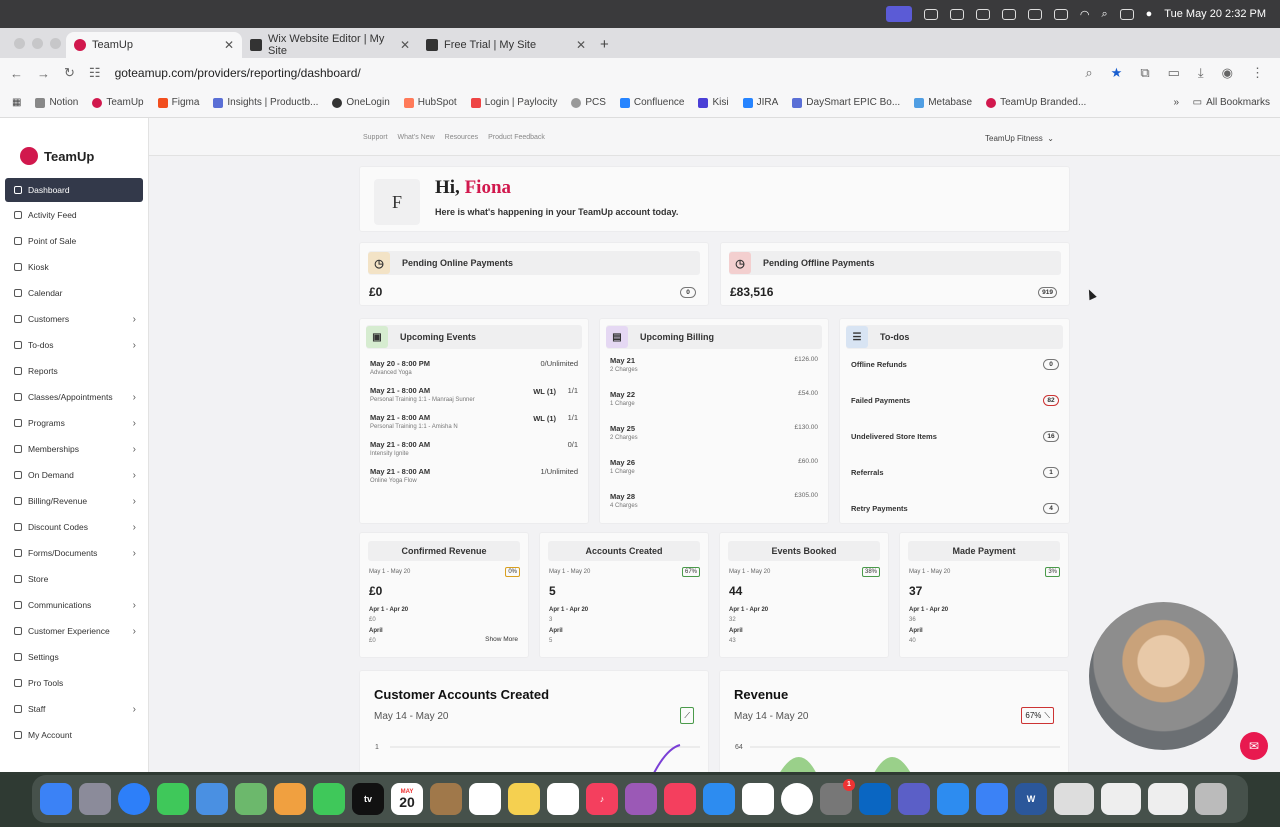 This screenshot has height=827, width=1280. Describe the element at coordinates (1215, 14) in the screenshot. I see `menu-bar-clock: Tue May 20 2:32 PM` at that location.